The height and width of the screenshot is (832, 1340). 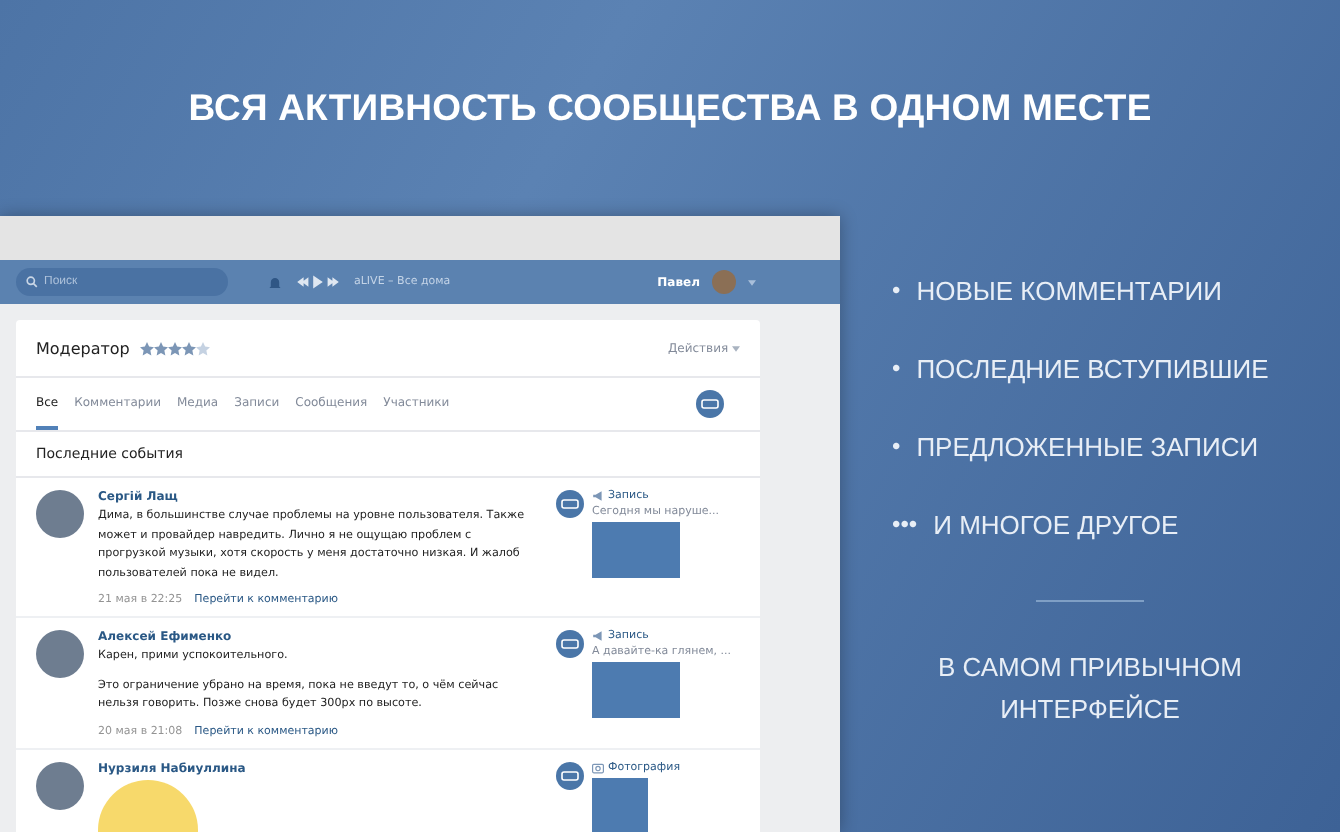 I want to click on feature-text: И МНОГОЕ ДРУГОЕ, so click(x=1056, y=527).